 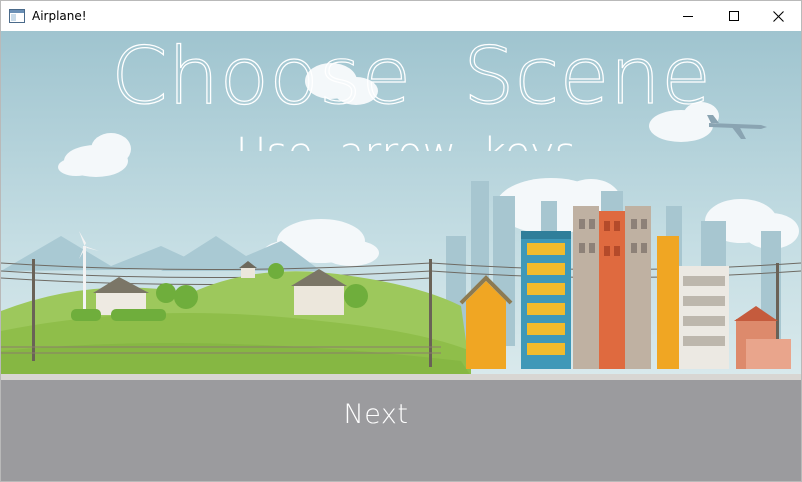 I want to click on next-button: Next, so click(x=376, y=414).